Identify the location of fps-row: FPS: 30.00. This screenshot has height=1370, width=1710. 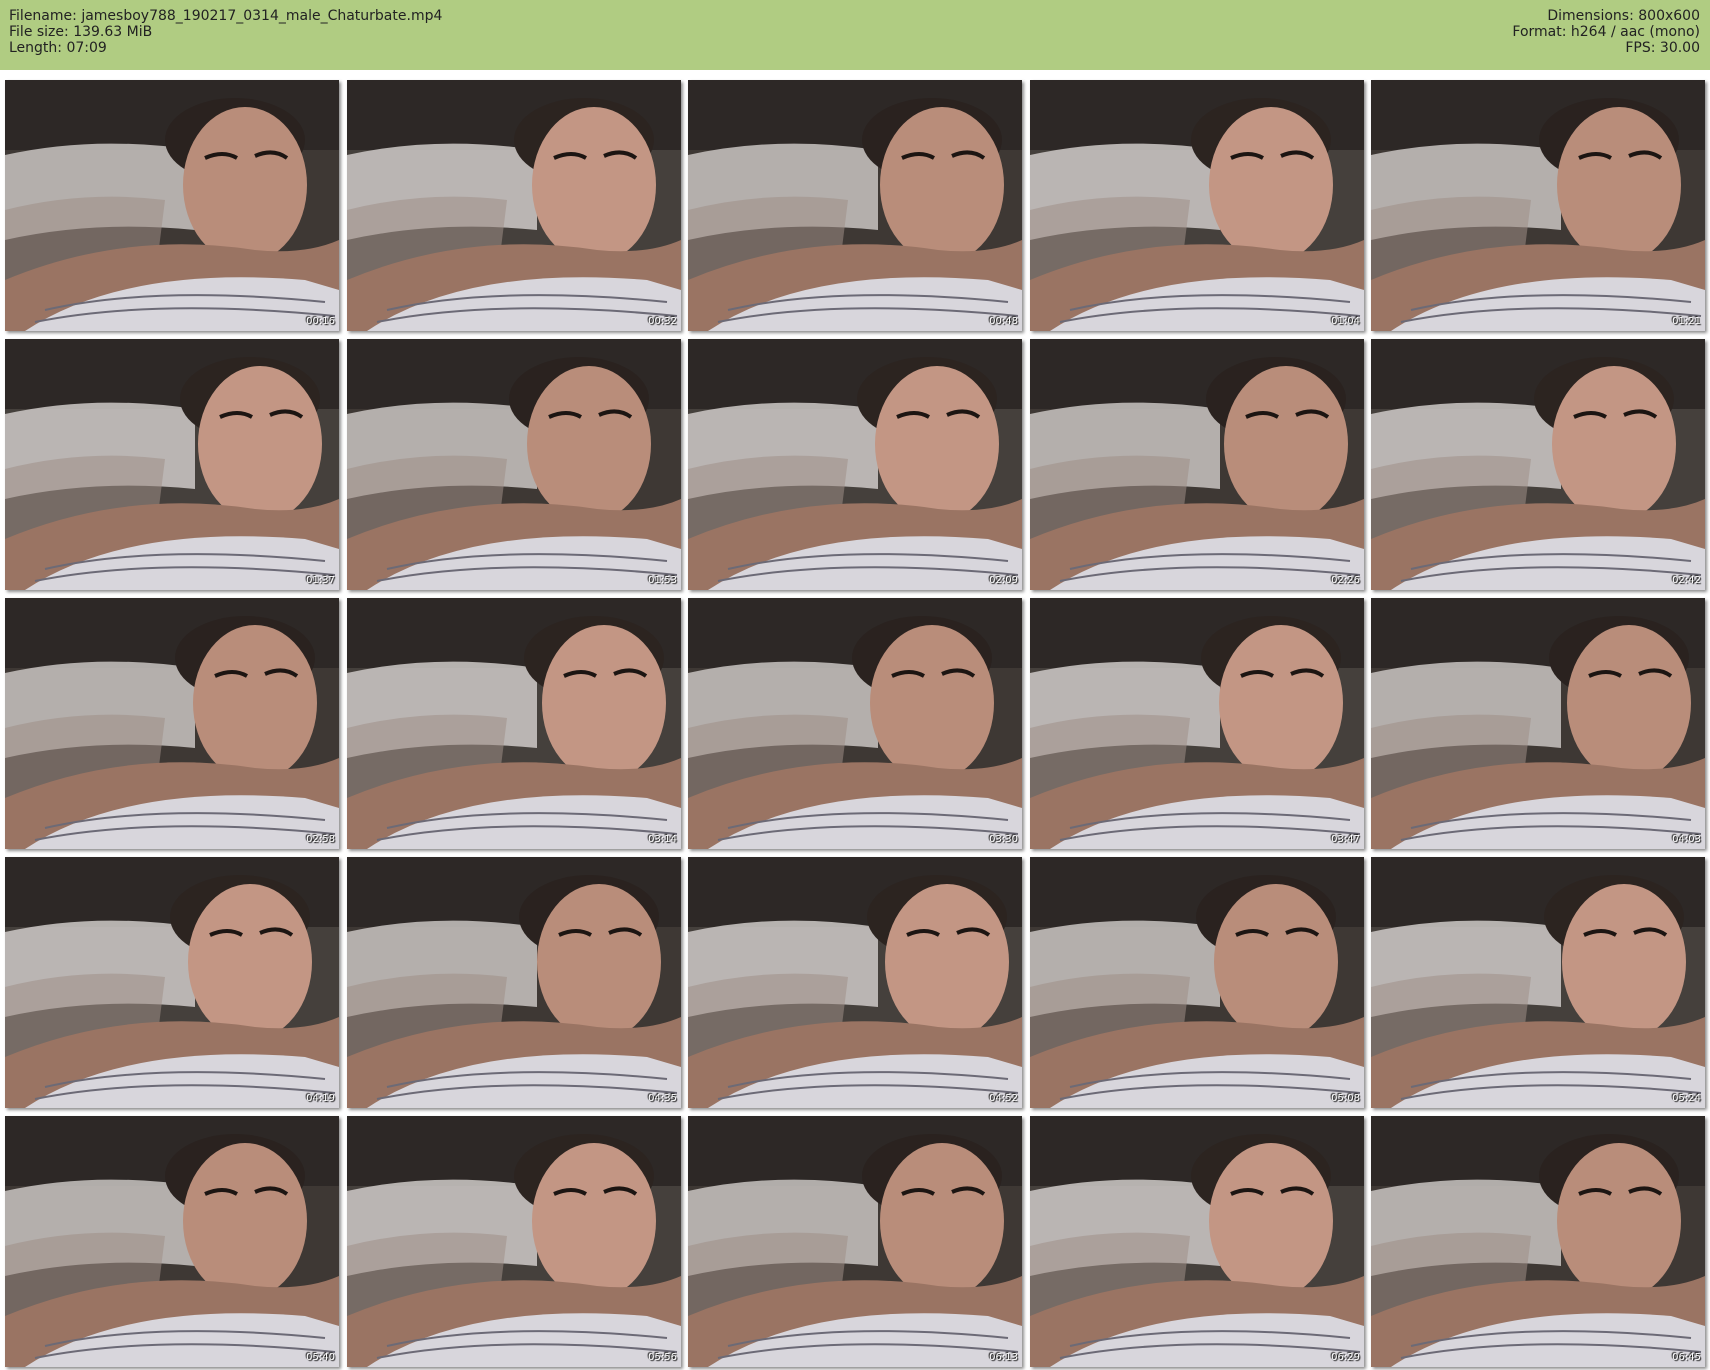
(1606, 48).